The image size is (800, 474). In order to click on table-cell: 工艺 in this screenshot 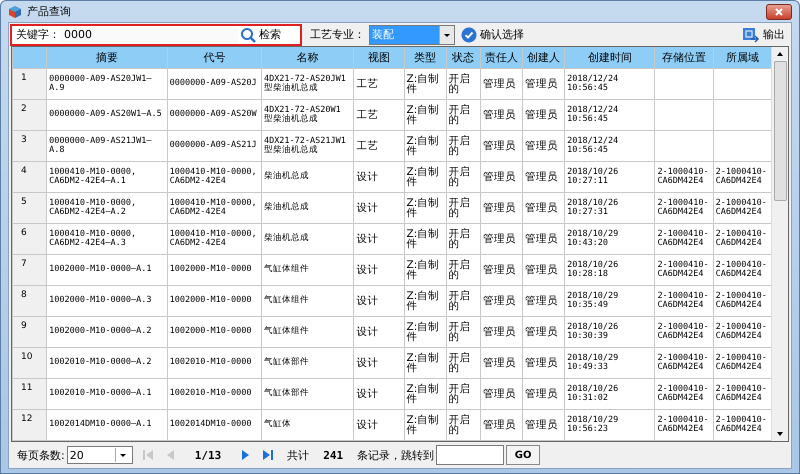, I will do `click(367, 84)`.